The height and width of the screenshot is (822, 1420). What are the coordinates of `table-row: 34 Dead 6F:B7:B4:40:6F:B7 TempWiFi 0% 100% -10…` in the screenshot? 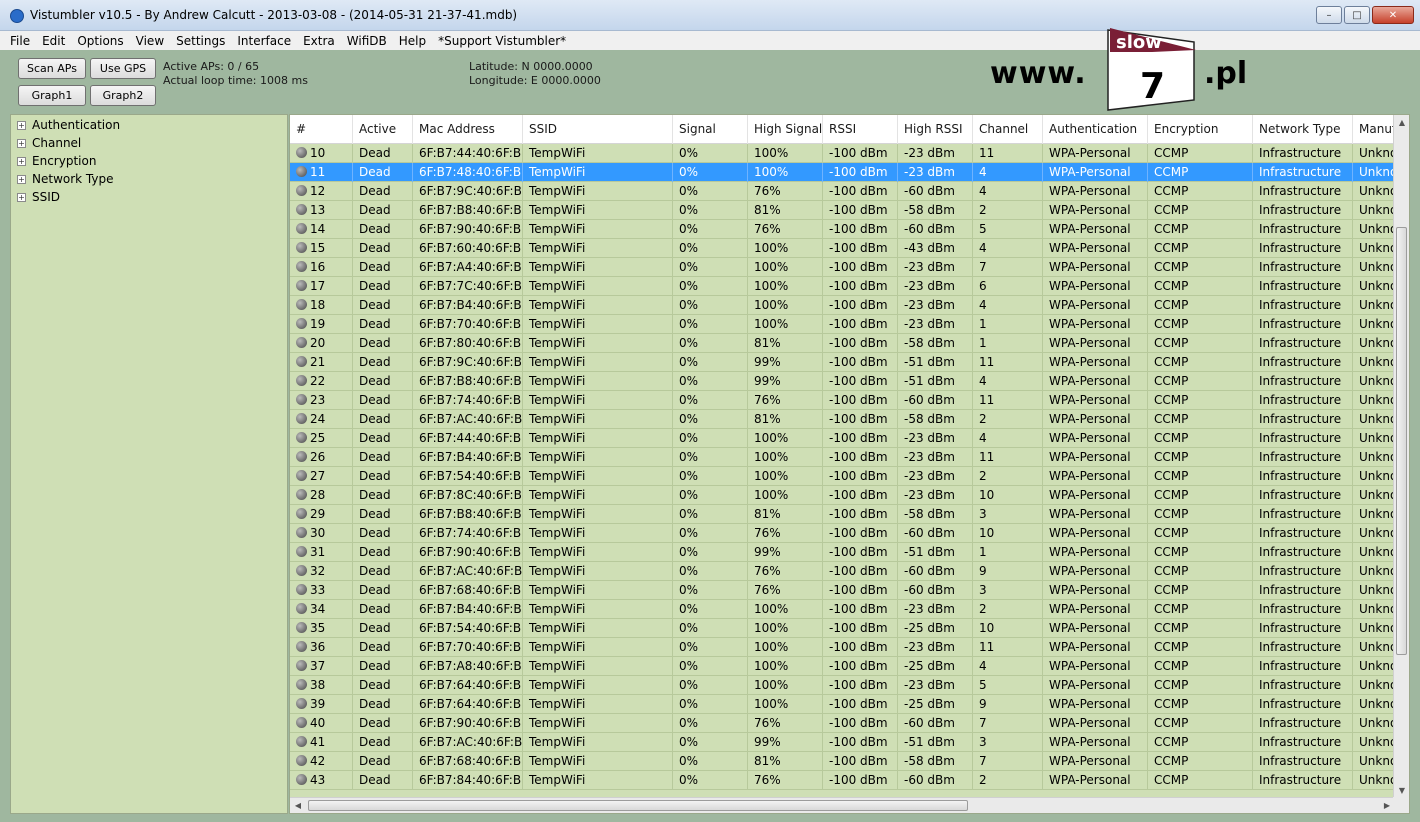 It's located at (842, 609).